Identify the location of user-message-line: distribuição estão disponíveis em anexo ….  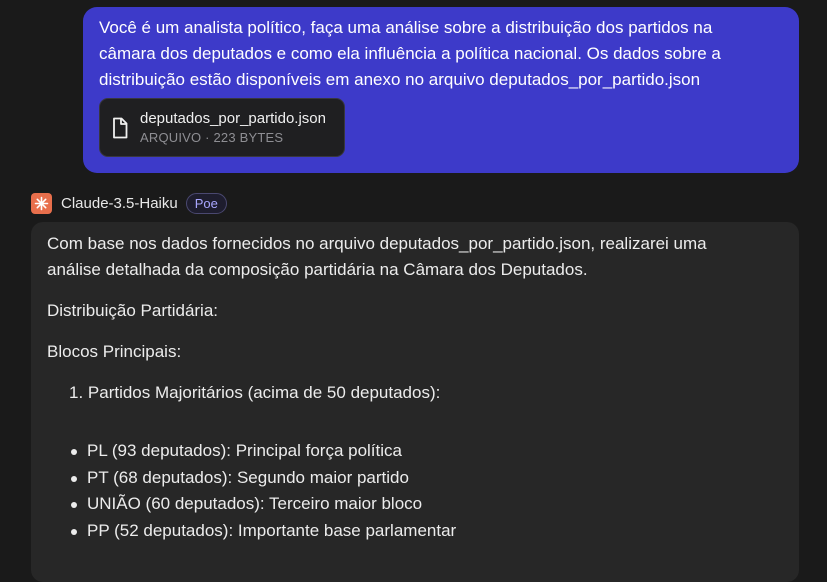
(400, 79).